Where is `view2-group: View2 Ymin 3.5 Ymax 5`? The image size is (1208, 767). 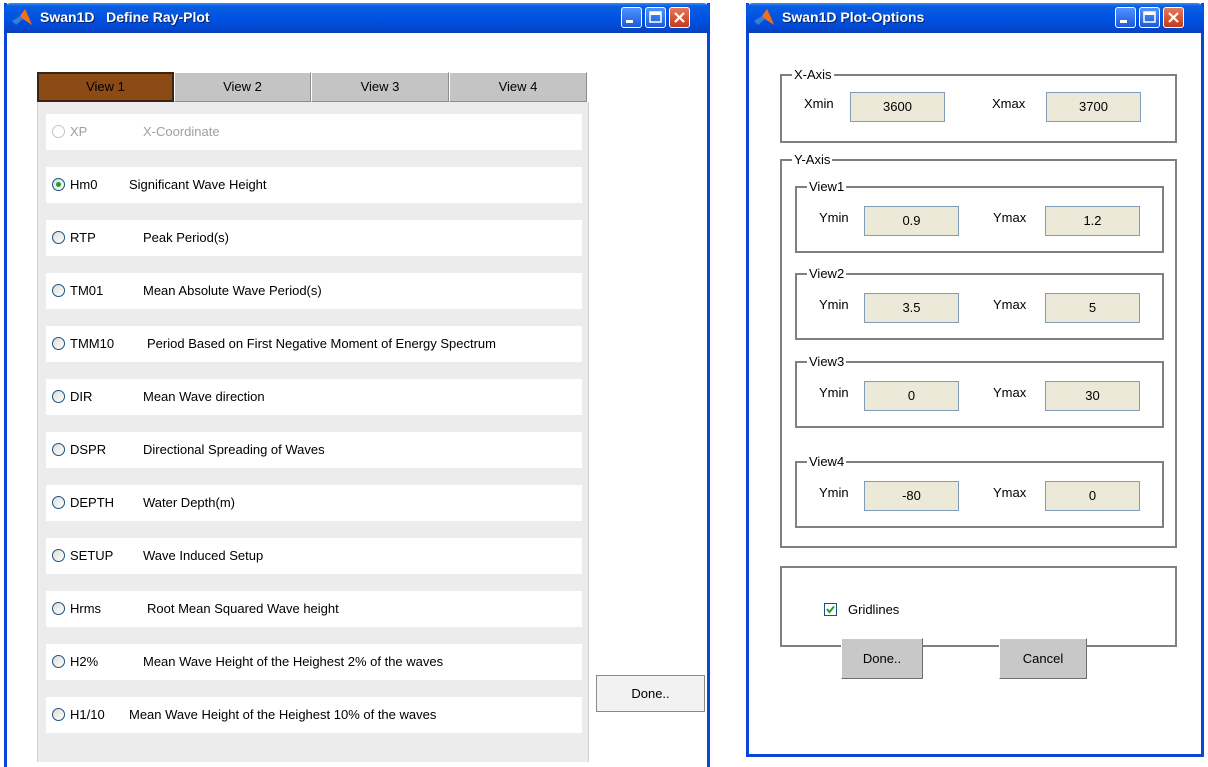
view2-group: View2 Ymin 3.5 Ymax 5 is located at coordinates (979, 303).